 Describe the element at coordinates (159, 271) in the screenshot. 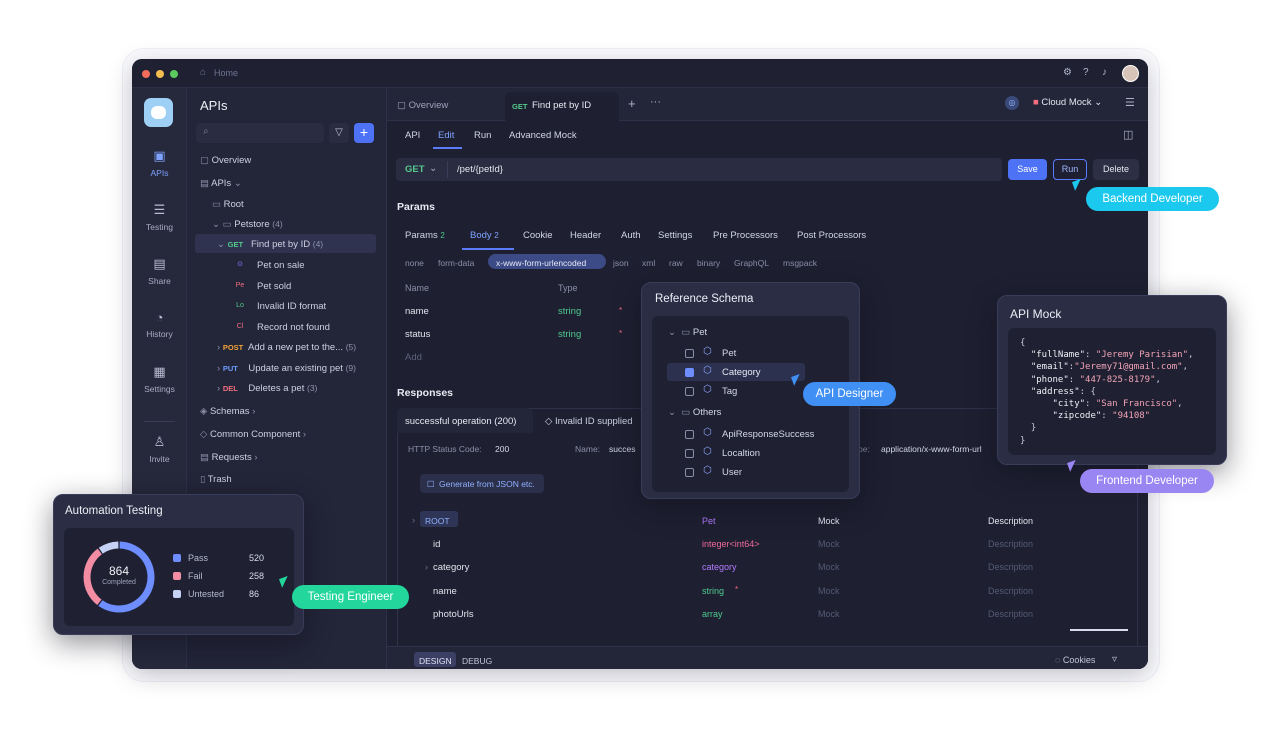

I see `rail-item-share: ▤ Share` at that location.